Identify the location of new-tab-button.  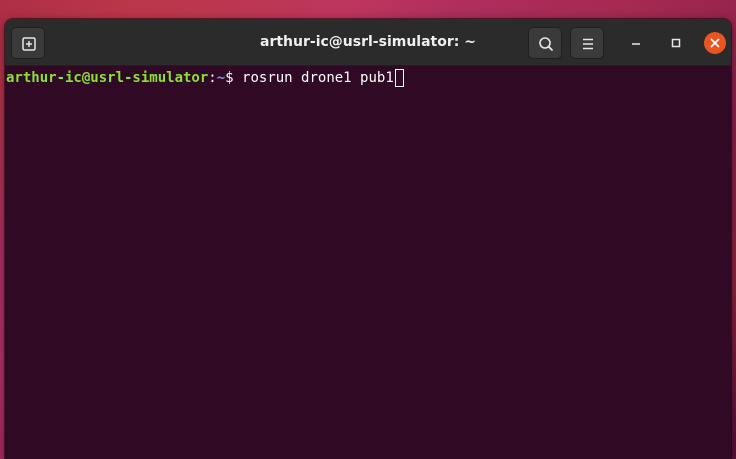
(28, 43).